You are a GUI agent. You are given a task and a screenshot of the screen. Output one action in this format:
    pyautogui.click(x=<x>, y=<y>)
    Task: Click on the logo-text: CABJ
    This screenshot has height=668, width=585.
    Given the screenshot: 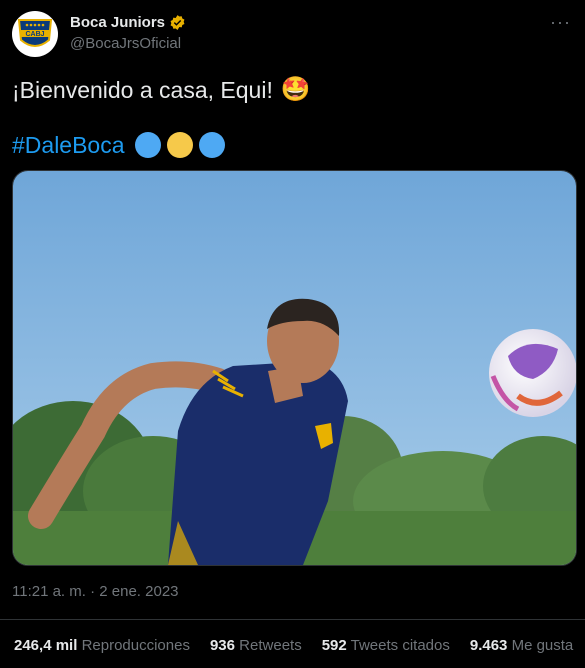 What is the action you would take?
    pyautogui.click(x=34, y=34)
    